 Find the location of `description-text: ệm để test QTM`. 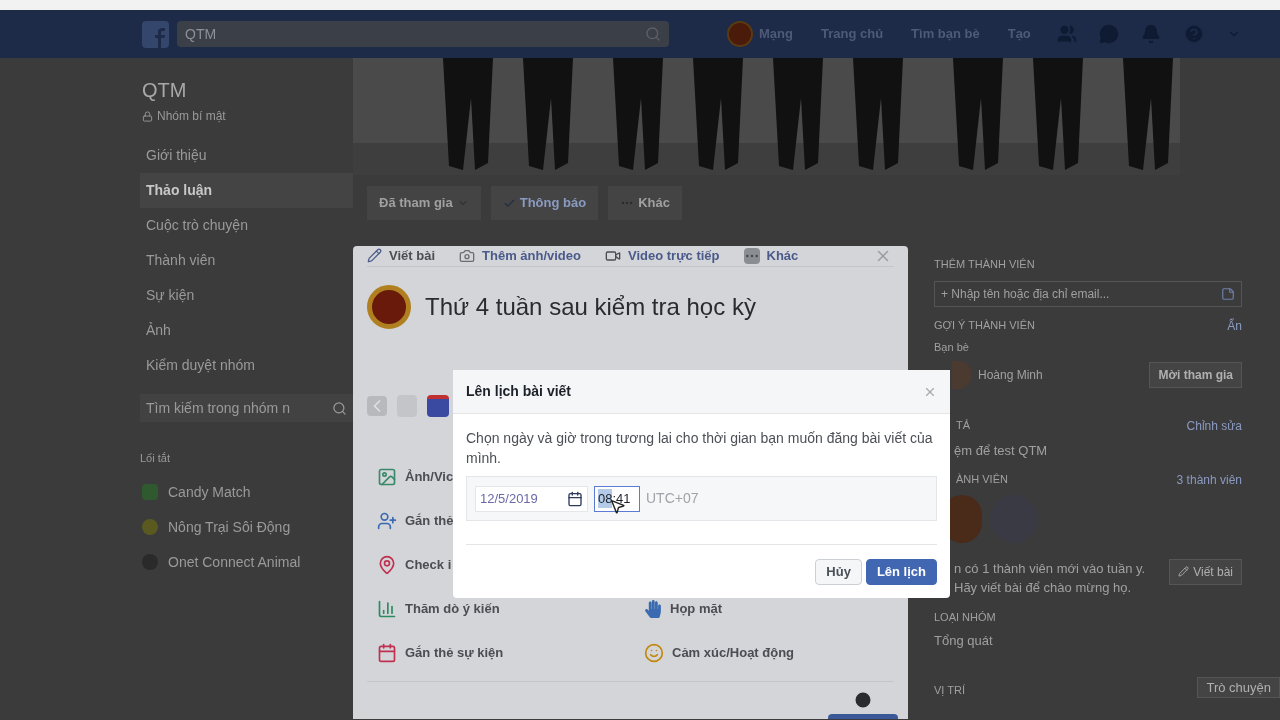

description-text: ệm để test QTM is located at coordinates (1001, 451).